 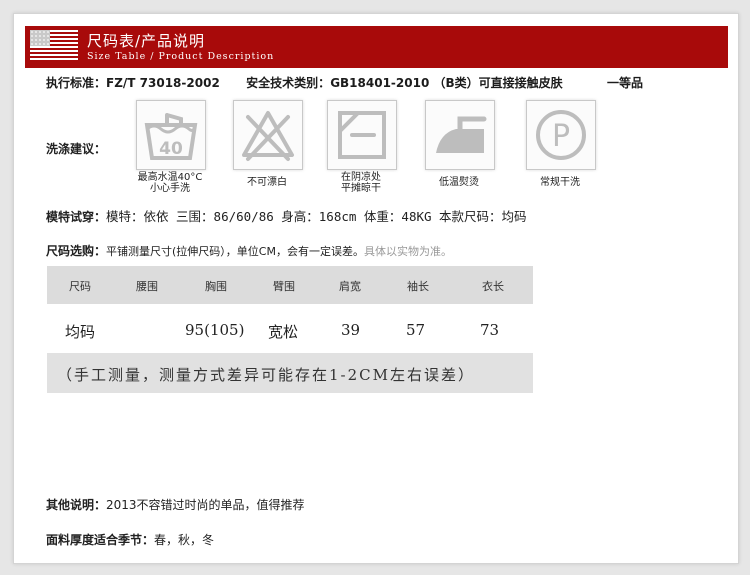 What do you see at coordinates (361, 183) in the screenshot?
I see `dry-flat-shade-caption: 在阴凉处 平摊晾干` at bounding box center [361, 183].